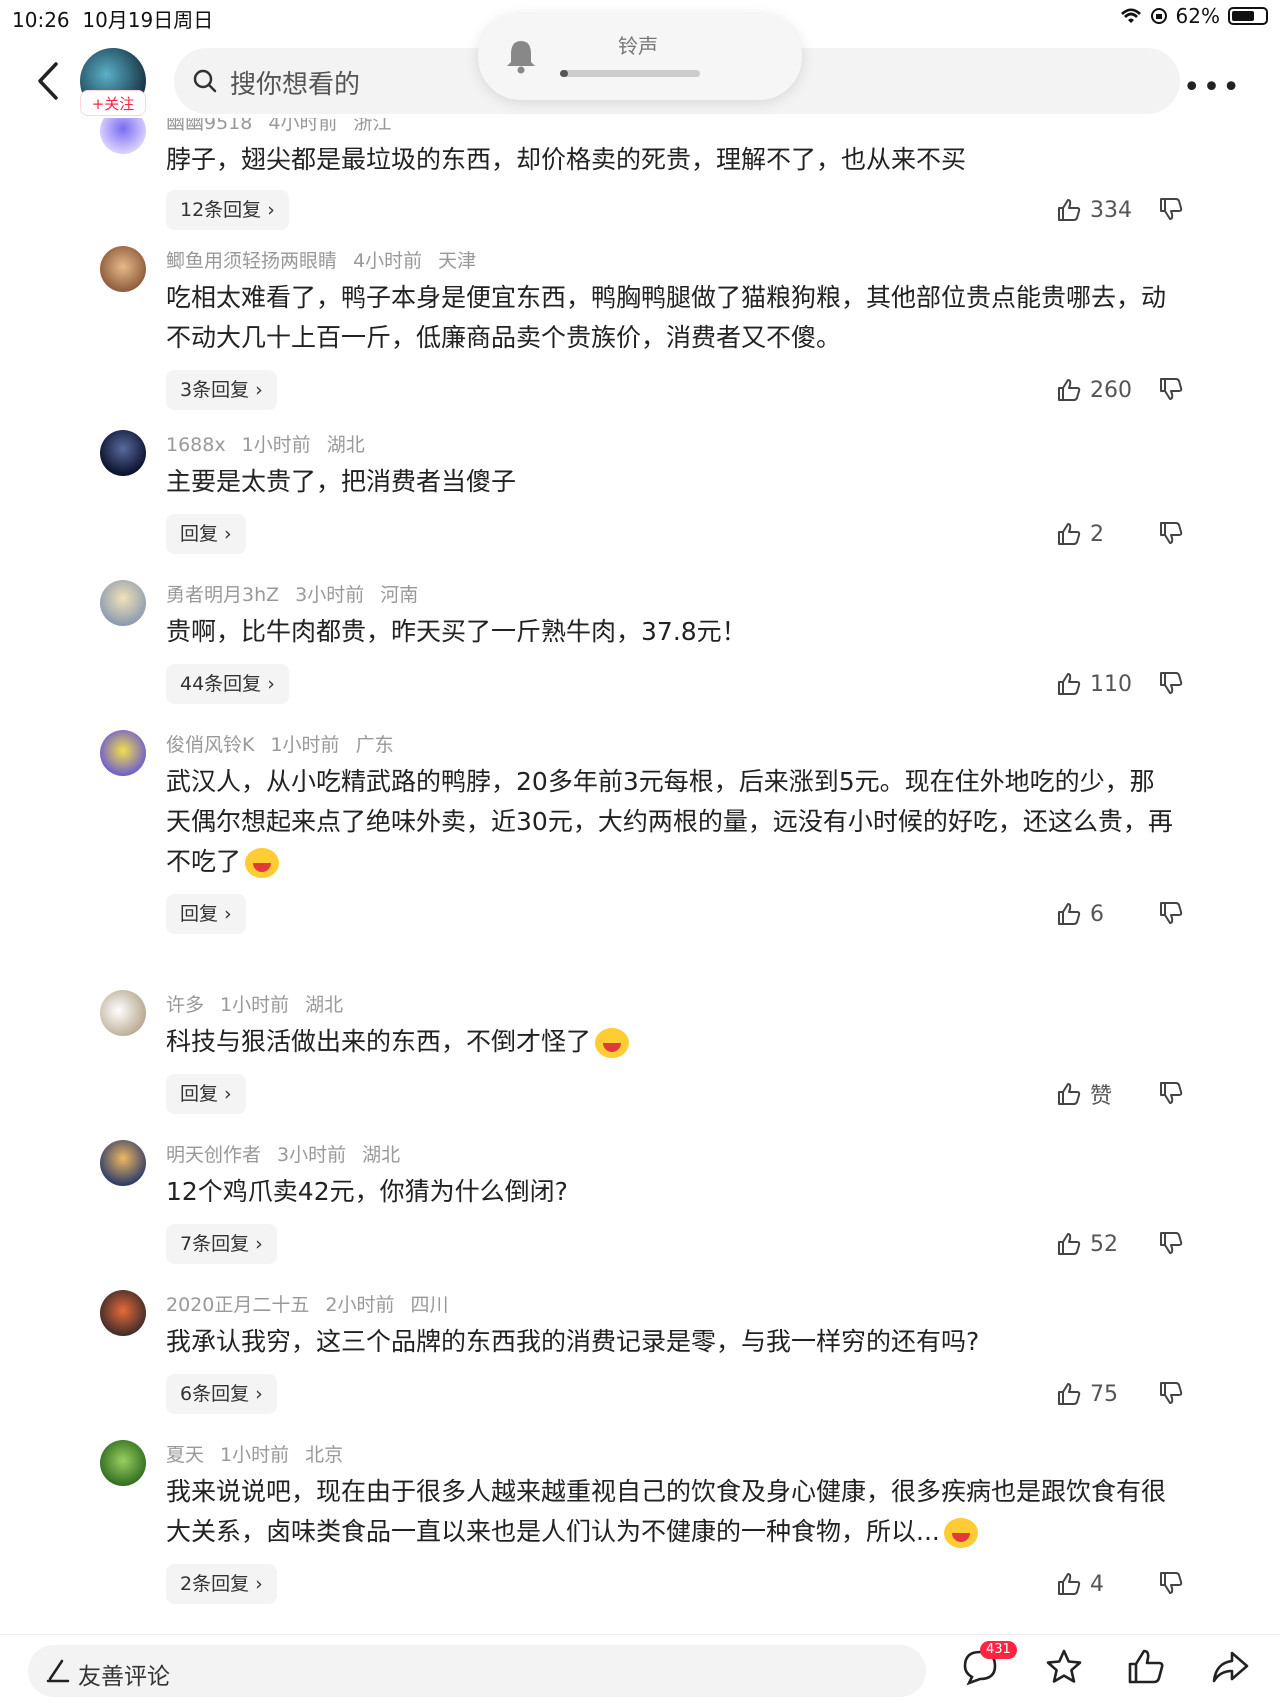  Describe the element at coordinates (640, 57) in the screenshot. I see `ringer-volume-hud: 铃声` at that location.